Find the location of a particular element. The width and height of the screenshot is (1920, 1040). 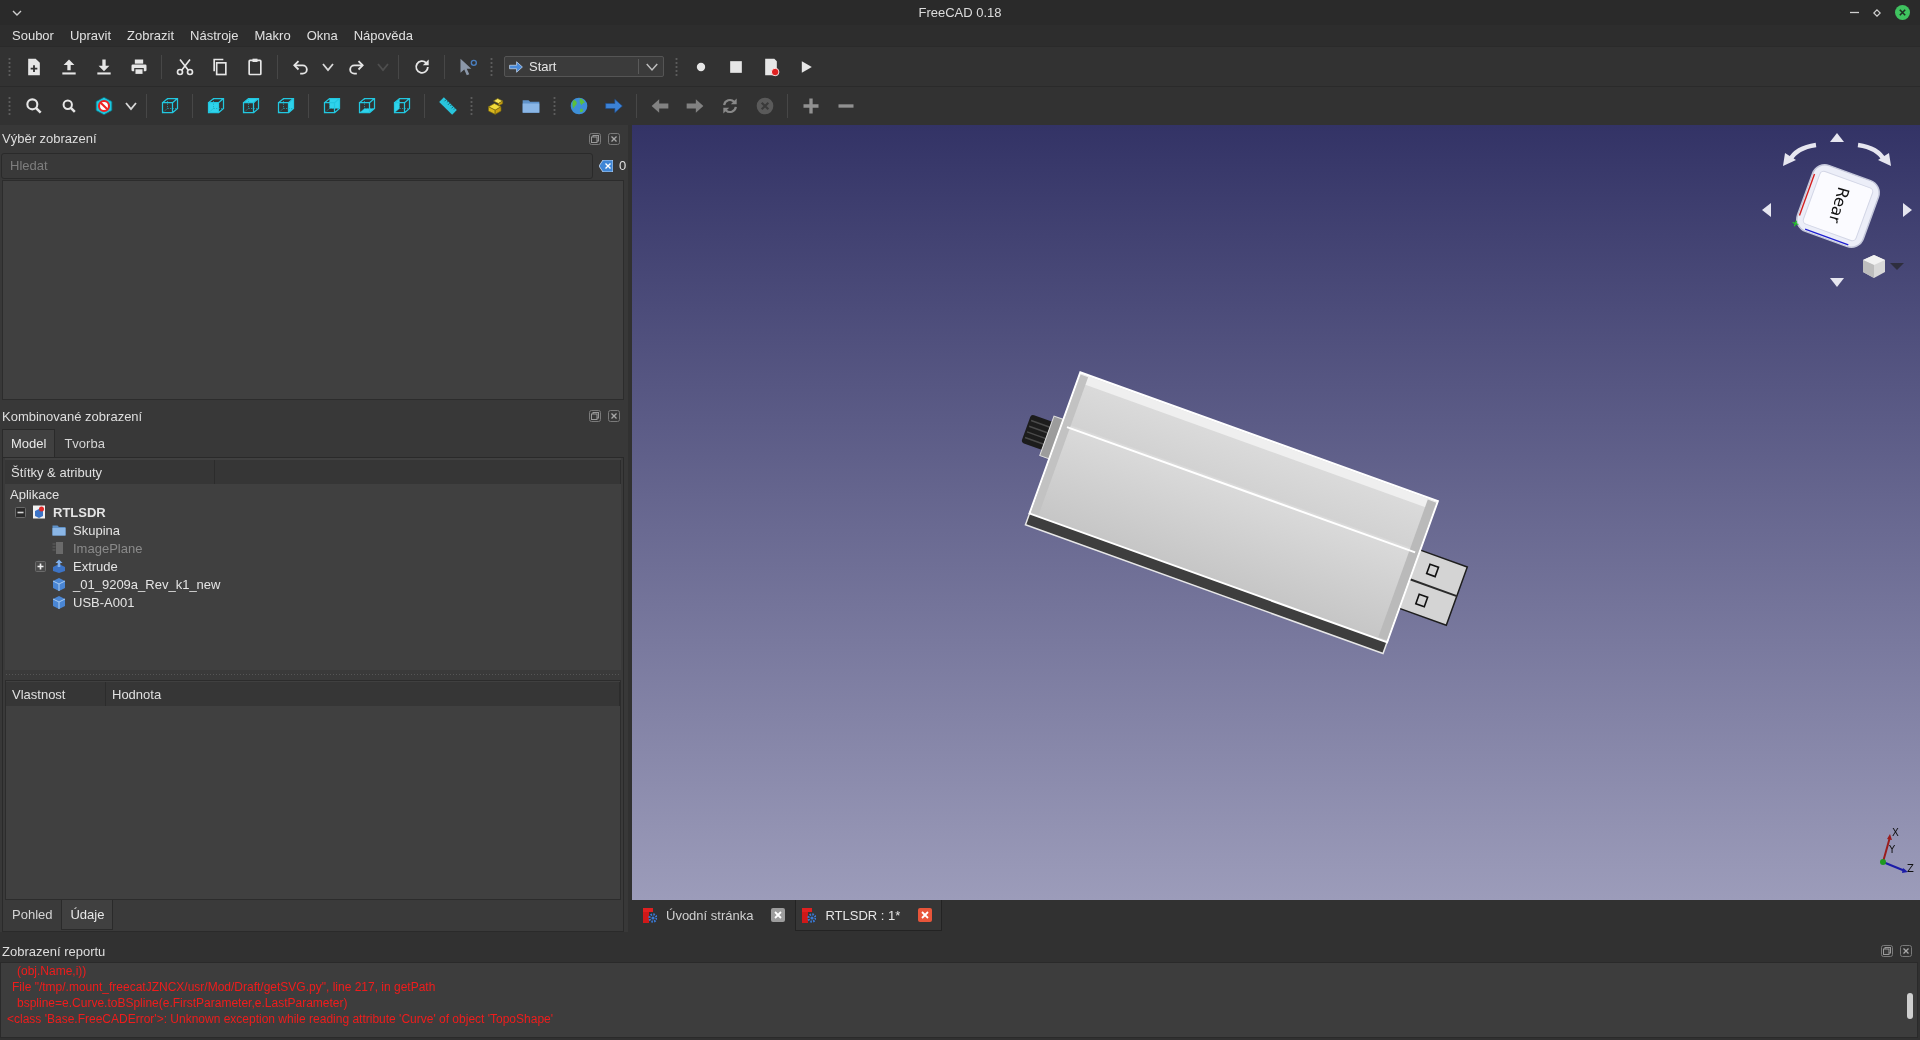

tree-item: Extrude is located at coordinates (95, 566).